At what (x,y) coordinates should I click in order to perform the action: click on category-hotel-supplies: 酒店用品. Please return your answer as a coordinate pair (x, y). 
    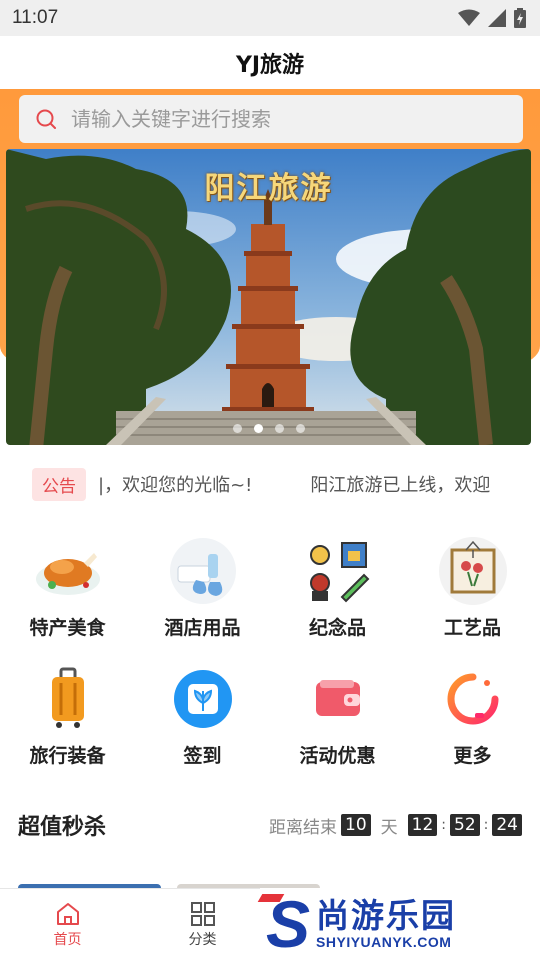
    Looking at the image, I should click on (202, 599).